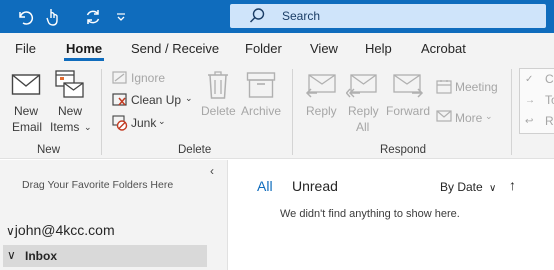  I want to click on search-icon, so click(257, 16).